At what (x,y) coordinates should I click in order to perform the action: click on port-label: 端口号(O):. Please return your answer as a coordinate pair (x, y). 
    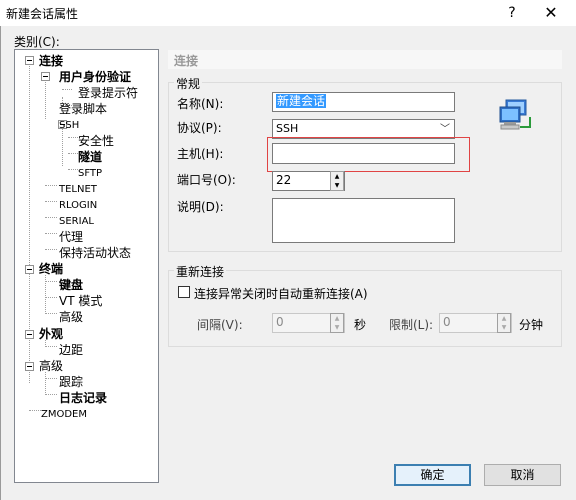
    Looking at the image, I should click on (206, 180).